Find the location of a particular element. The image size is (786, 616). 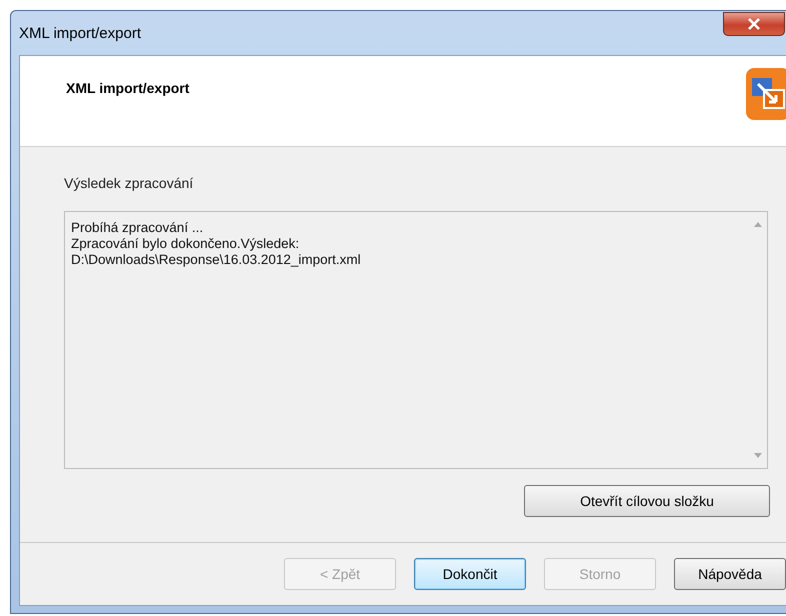

close-icon is located at coordinates (754, 24).